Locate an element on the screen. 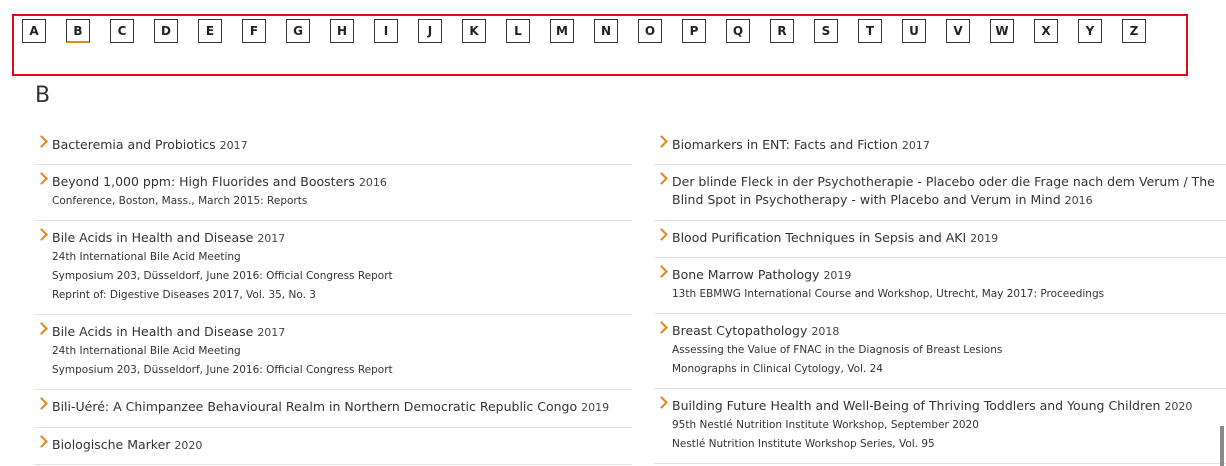 This screenshot has width=1226, height=466. letter-button-l: L is located at coordinates (518, 31).